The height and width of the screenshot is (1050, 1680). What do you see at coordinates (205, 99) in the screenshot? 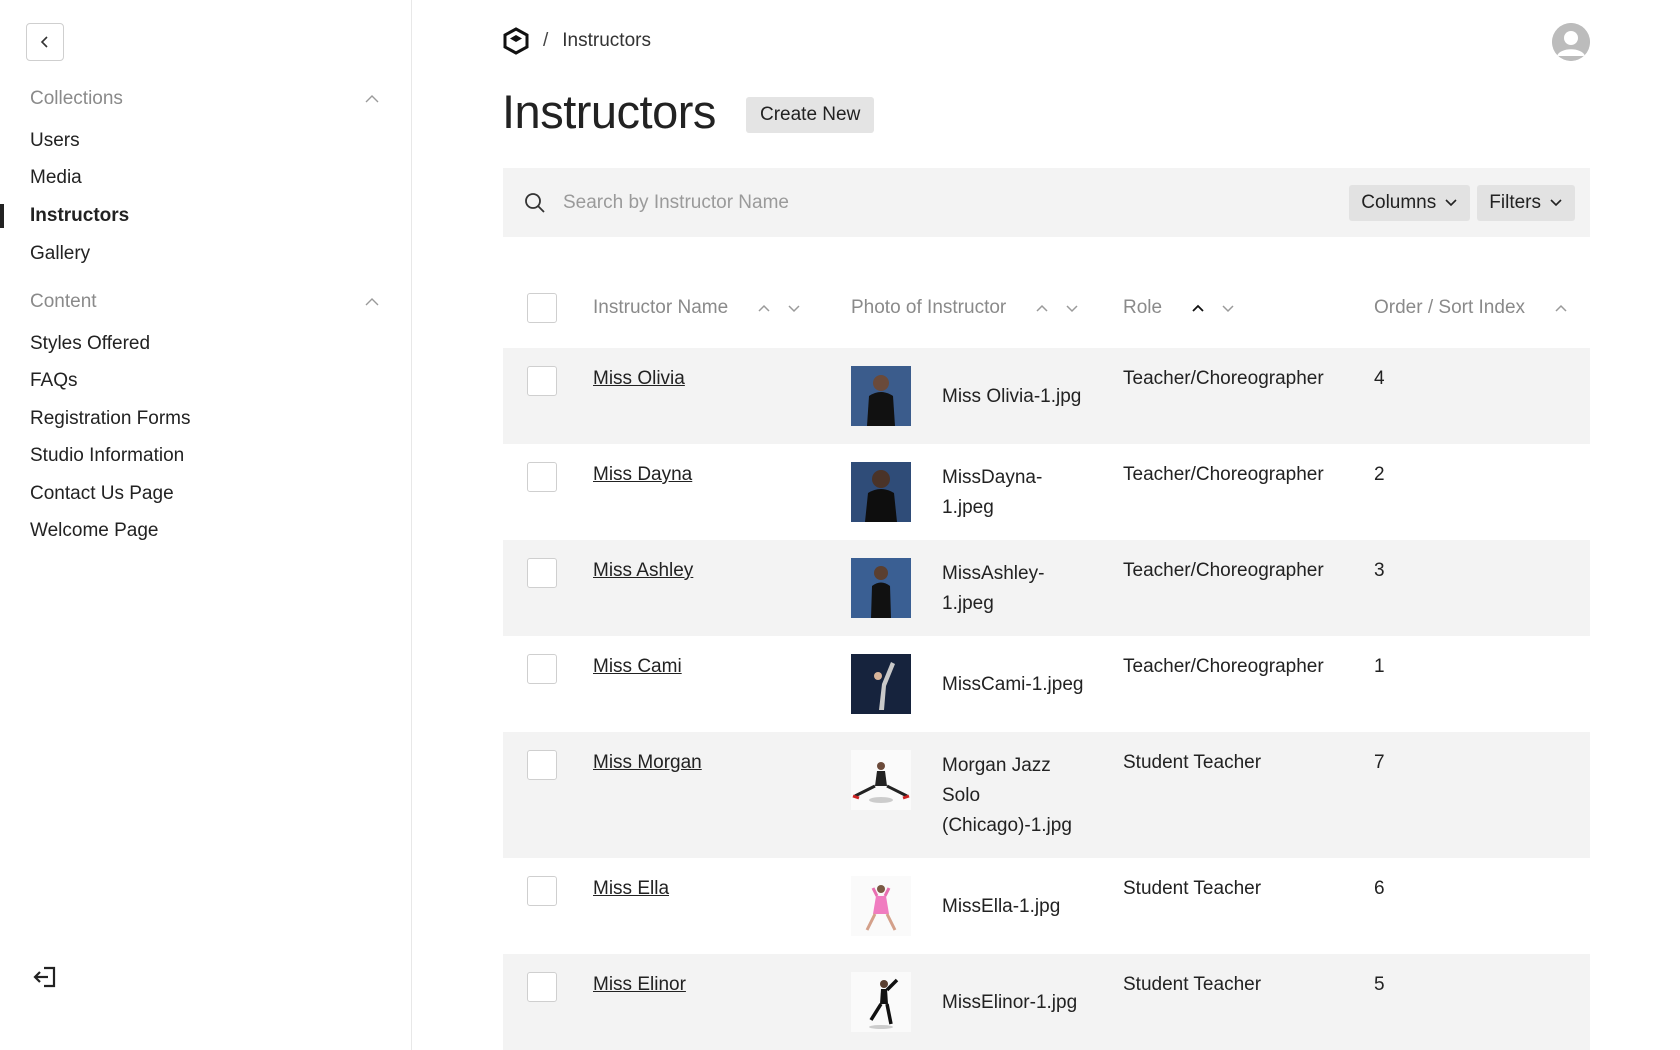
I see `collections-group-header: Collections` at bounding box center [205, 99].